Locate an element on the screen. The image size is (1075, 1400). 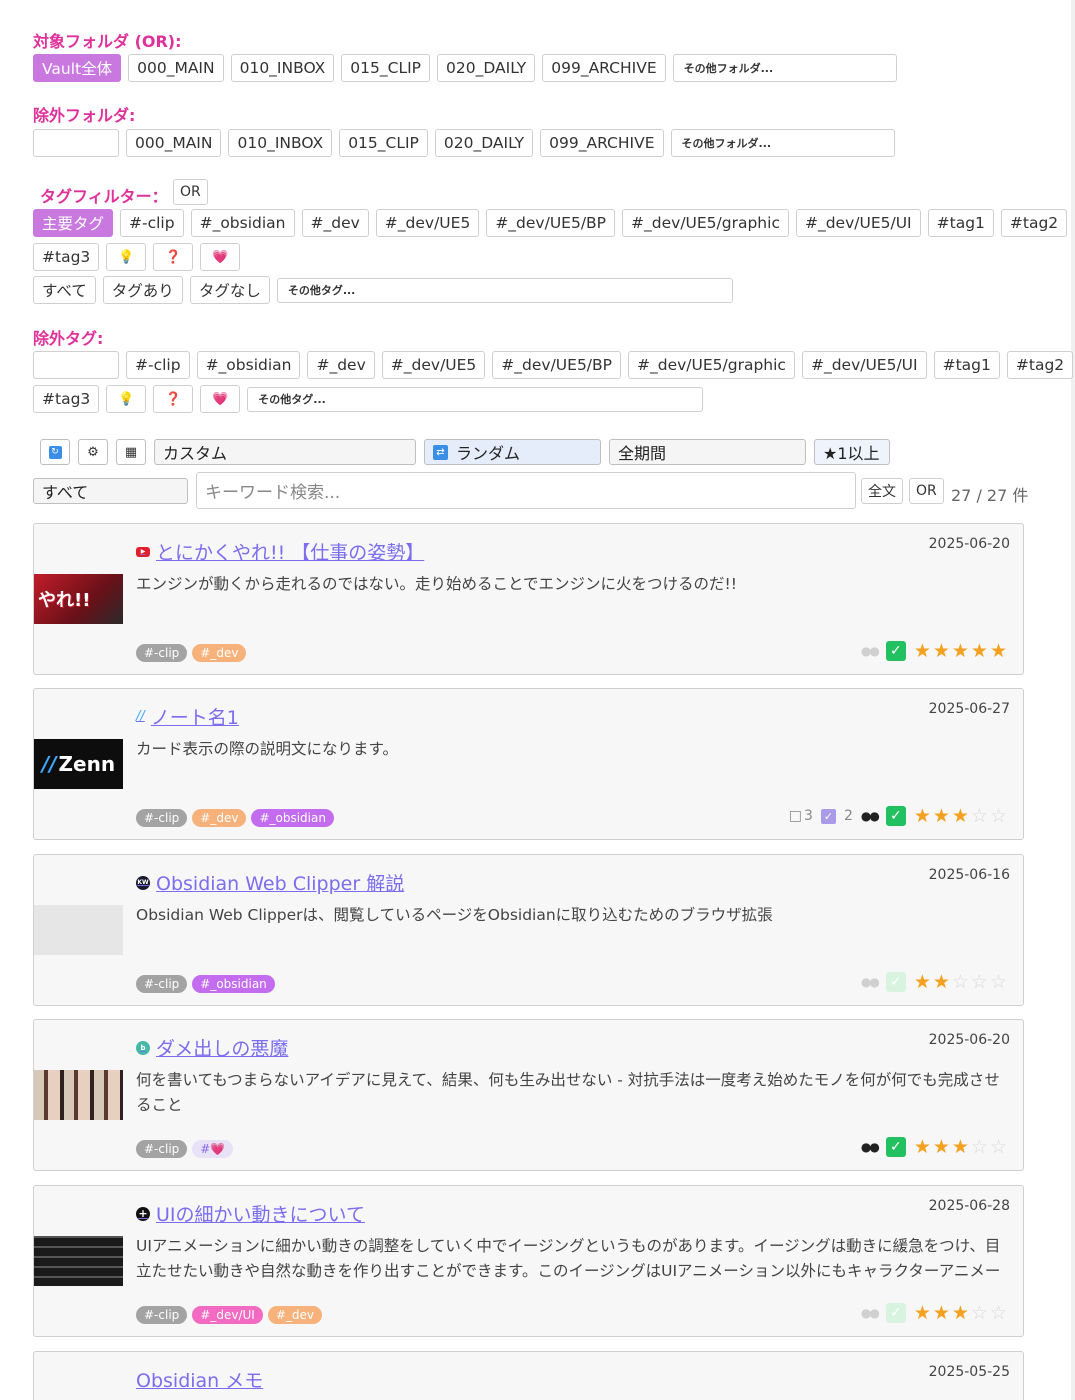
tag-chip: #tag1 is located at coordinates (960, 223).